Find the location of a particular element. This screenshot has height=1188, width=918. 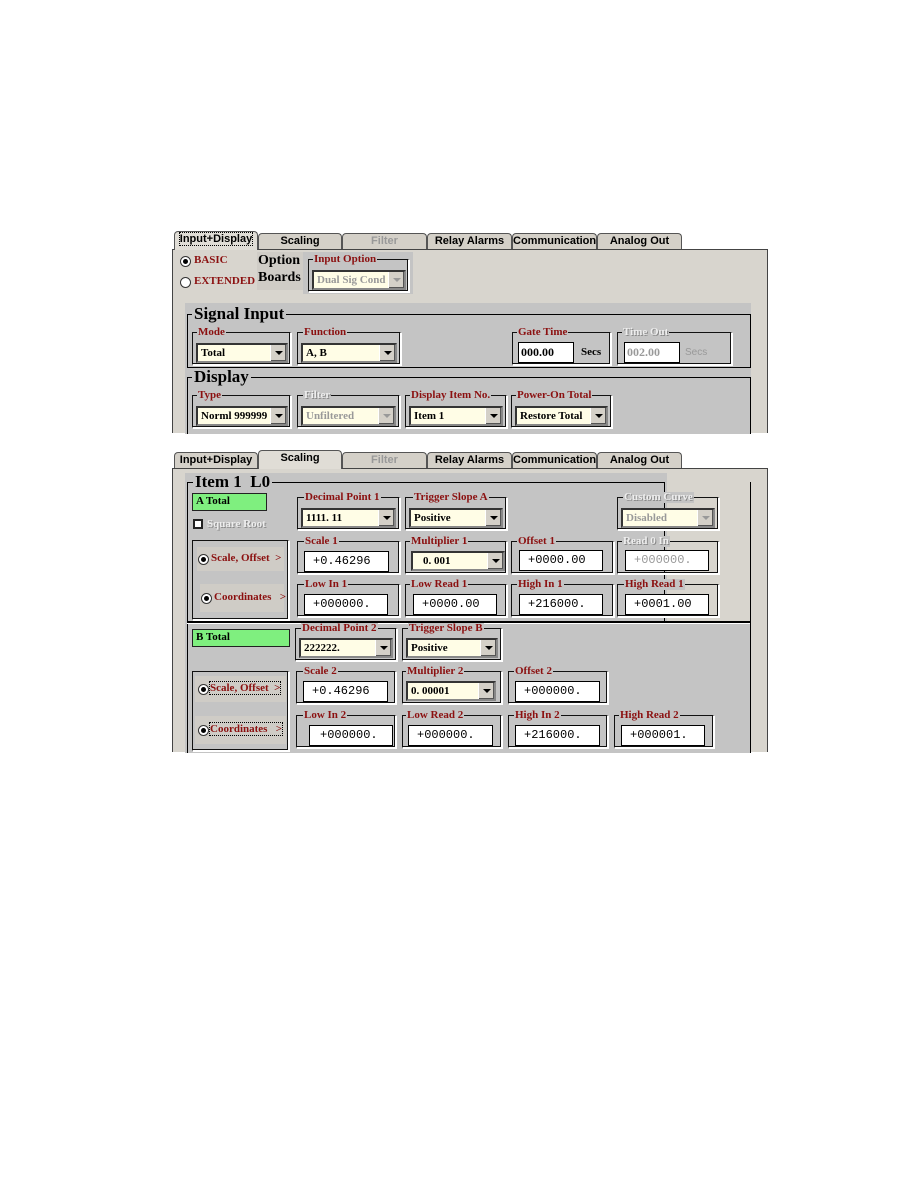

option-boards-button: Option Boards is located at coordinates (280, 271).